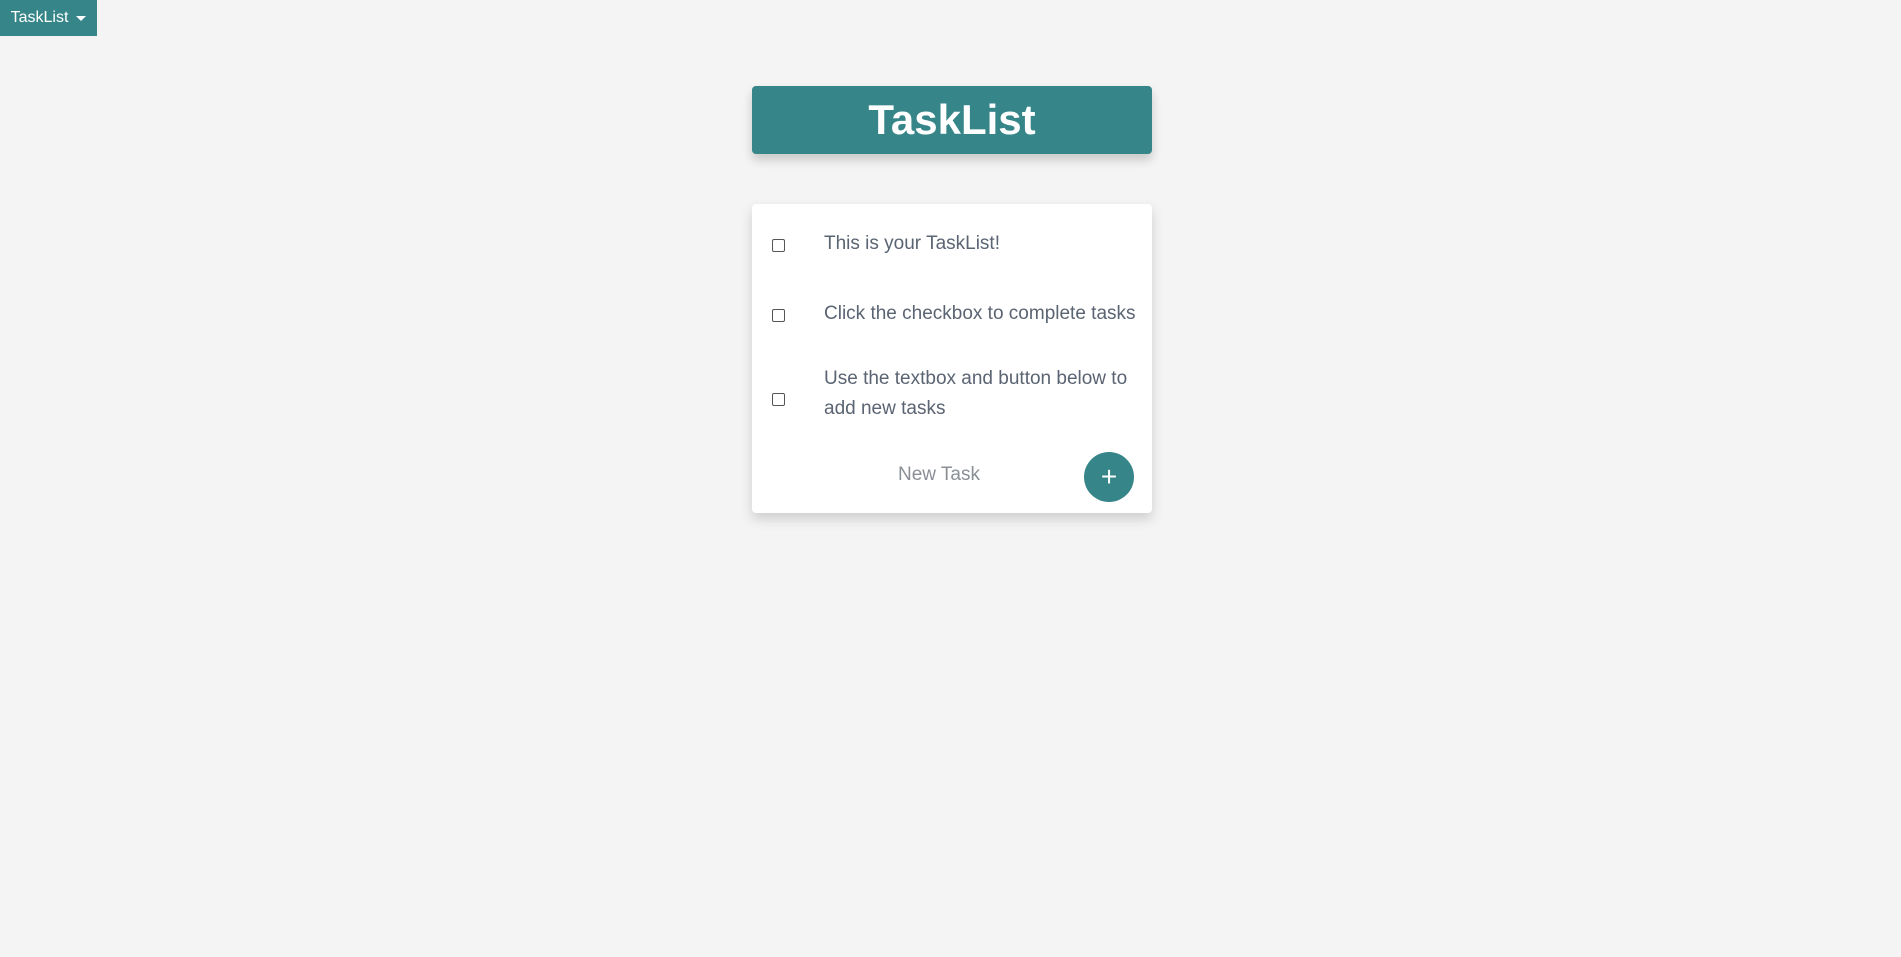 This screenshot has width=1901, height=957. I want to click on task-item: This is your TaskList!, so click(952, 244).